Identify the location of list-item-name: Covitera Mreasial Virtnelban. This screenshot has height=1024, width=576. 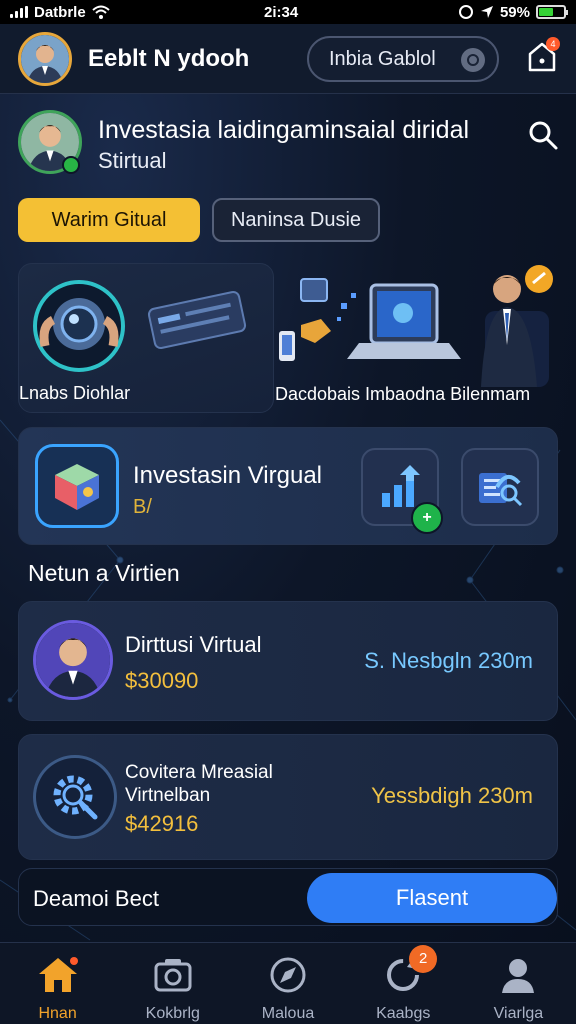
(199, 784).